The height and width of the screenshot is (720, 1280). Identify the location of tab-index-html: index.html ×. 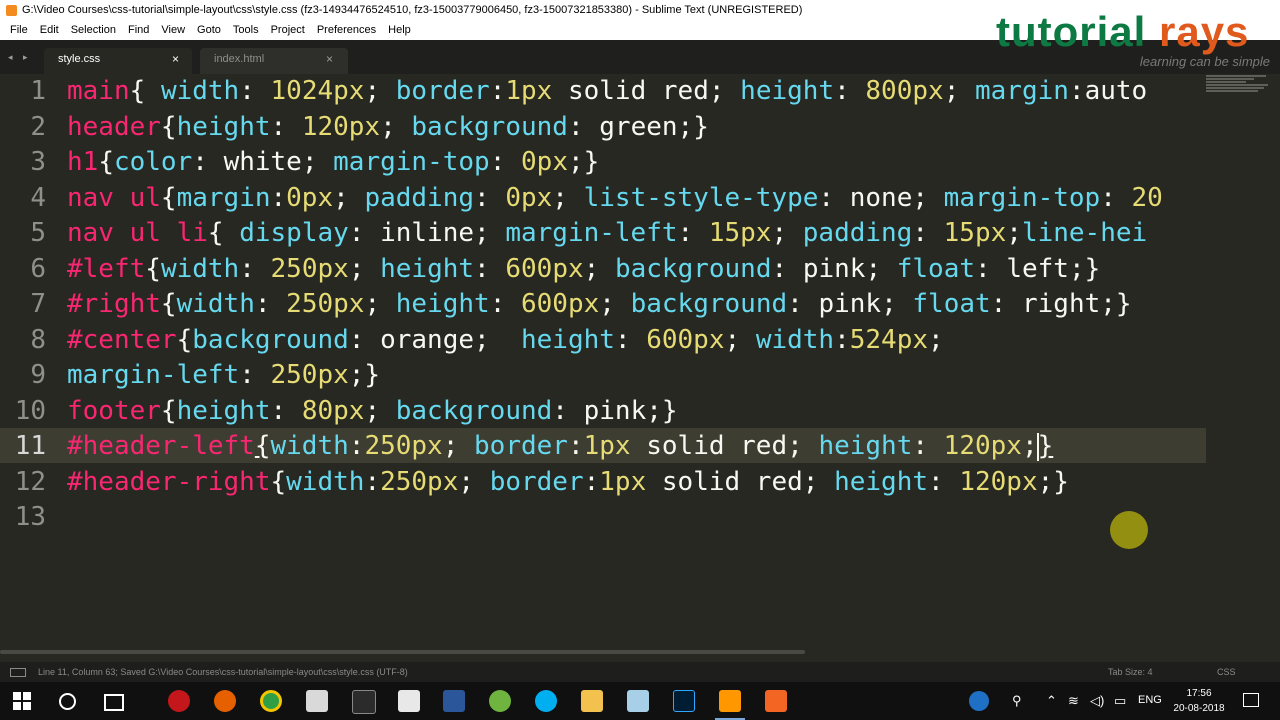
(274, 61).